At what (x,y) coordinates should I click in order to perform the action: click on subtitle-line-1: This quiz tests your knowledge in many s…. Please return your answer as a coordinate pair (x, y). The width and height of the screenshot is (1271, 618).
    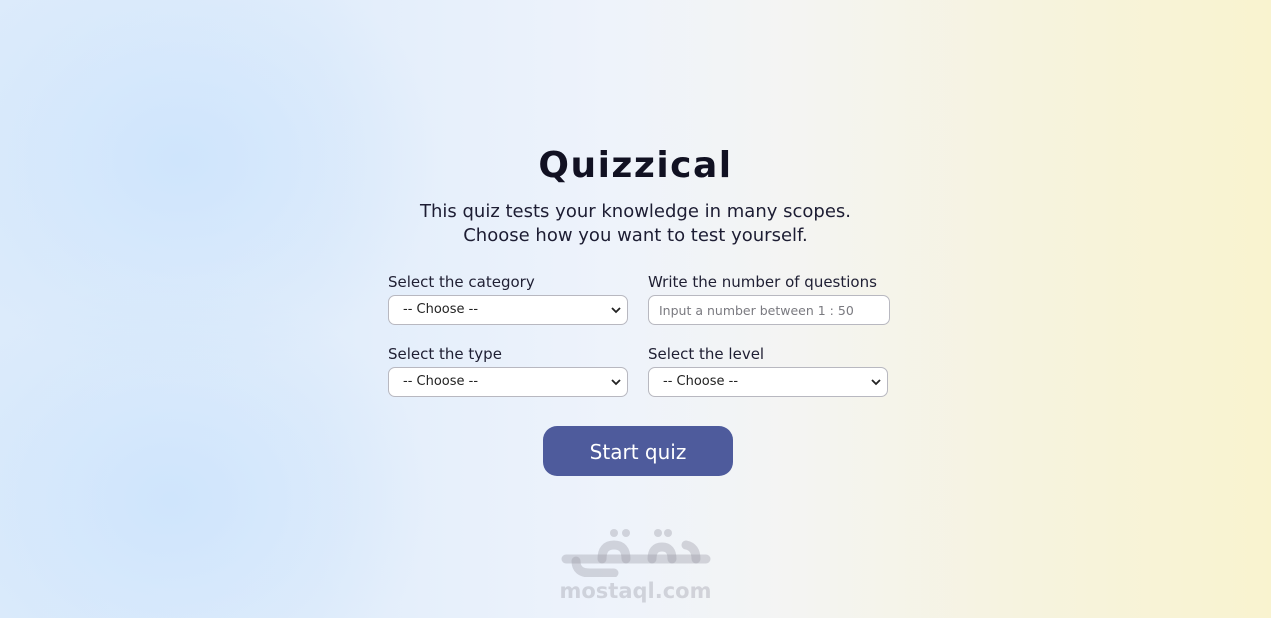
    Looking at the image, I should click on (635, 211).